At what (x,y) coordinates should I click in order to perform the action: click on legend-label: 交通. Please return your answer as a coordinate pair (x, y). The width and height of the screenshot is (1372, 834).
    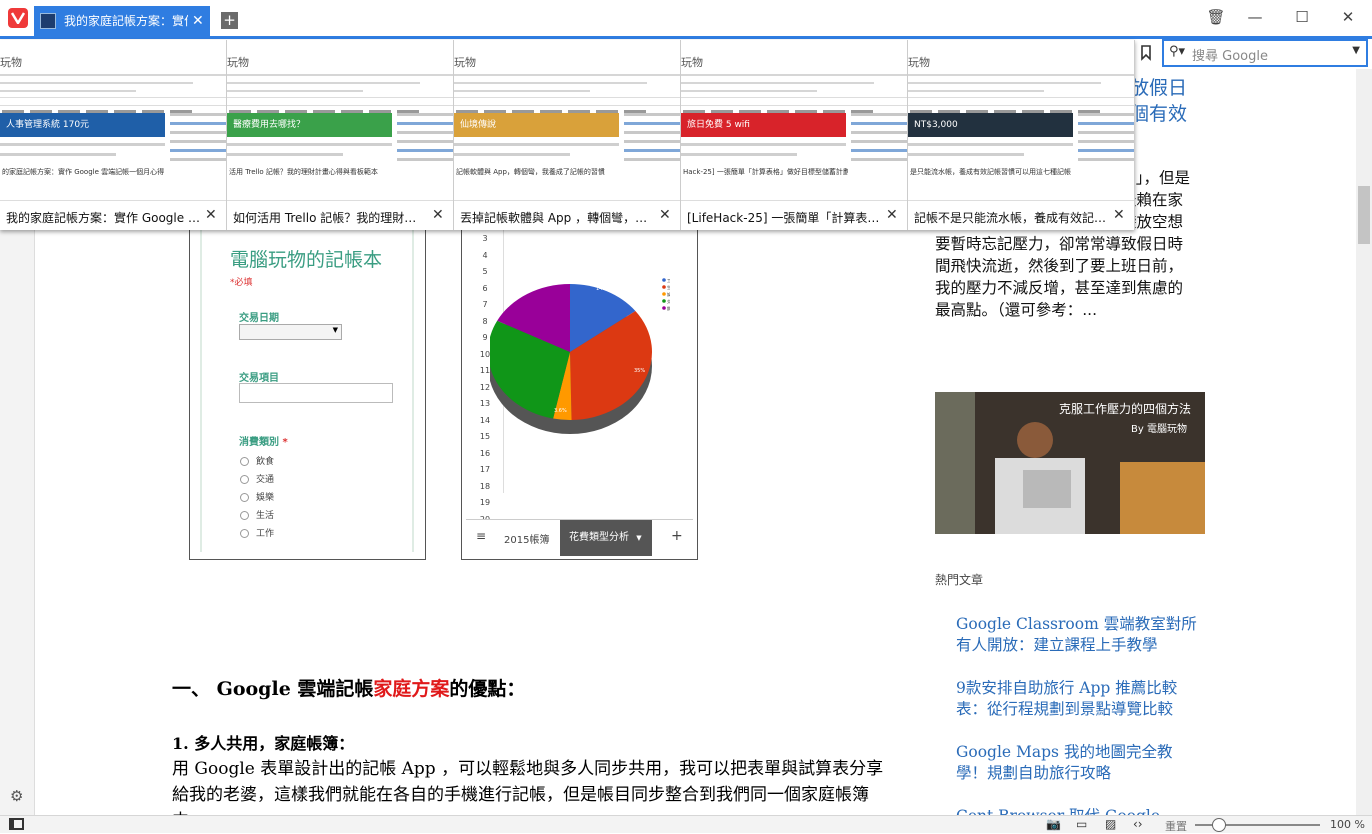
    Looking at the image, I should click on (668, 301).